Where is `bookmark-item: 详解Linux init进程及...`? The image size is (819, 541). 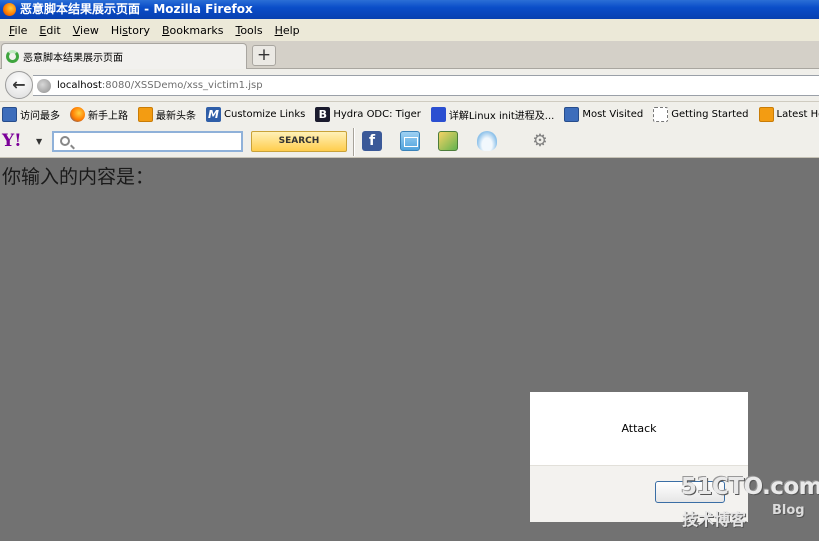 bookmark-item: 详解Linux init进程及... is located at coordinates (492, 114).